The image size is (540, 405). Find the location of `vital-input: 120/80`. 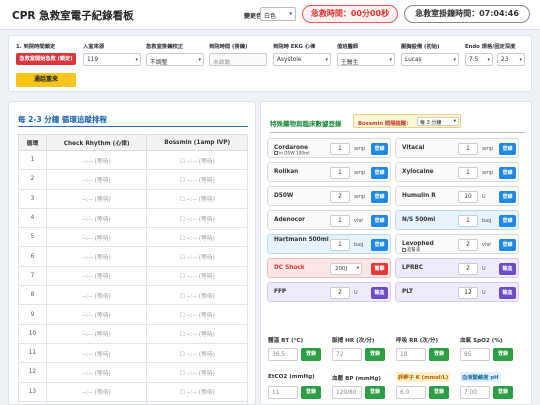

vital-input: 120/80 is located at coordinates (347, 392).